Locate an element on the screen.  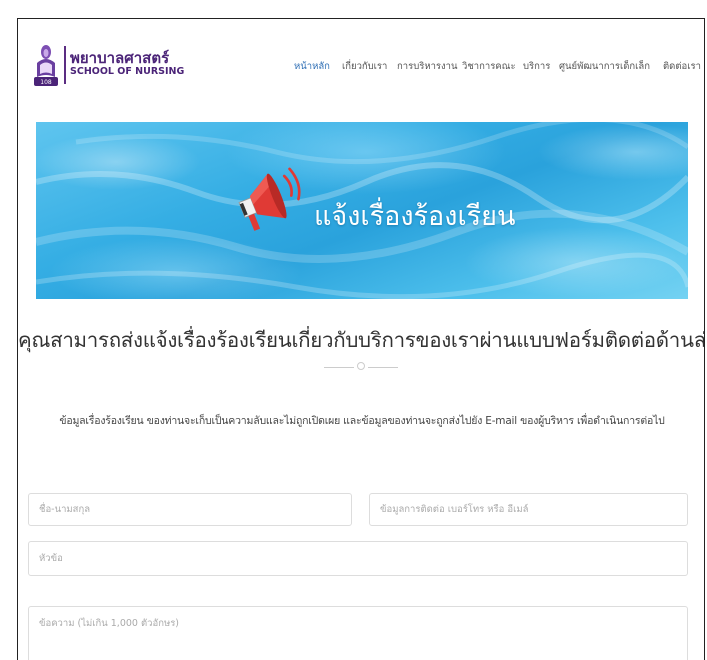
megaphone-icon is located at coordinates (269, 199).